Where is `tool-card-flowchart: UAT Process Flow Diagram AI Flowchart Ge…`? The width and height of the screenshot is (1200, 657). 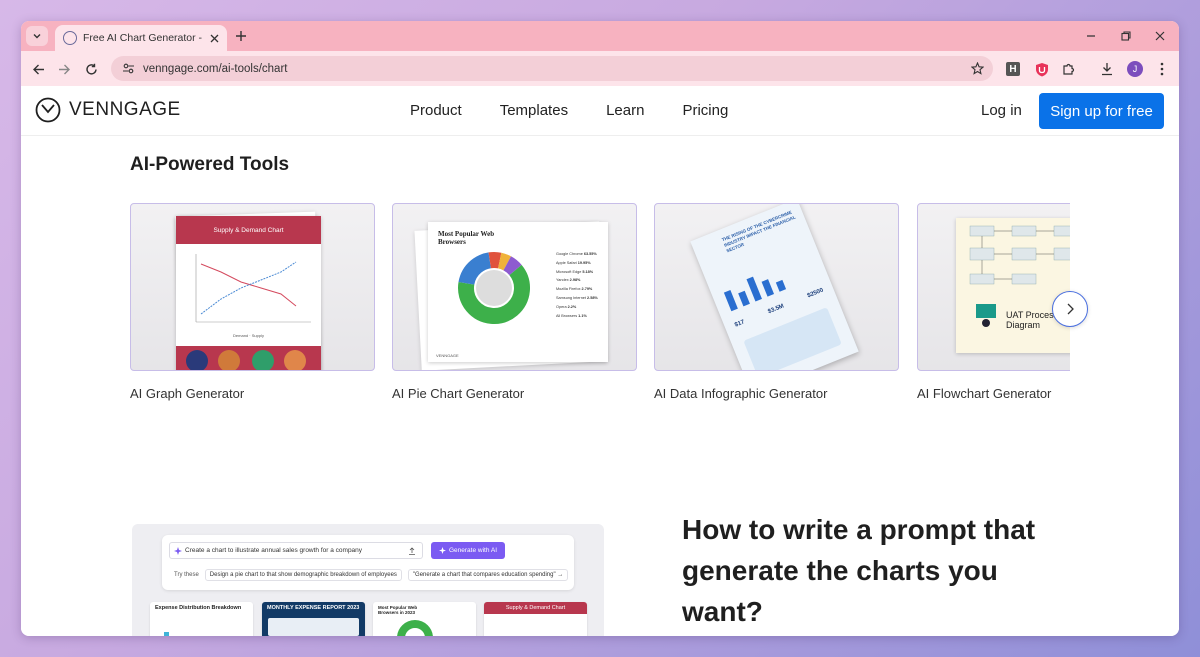
tool-card-flowchart: UAT Process Flow Diagram AI Flowchart Ge… is located at coordinates (993, 302).